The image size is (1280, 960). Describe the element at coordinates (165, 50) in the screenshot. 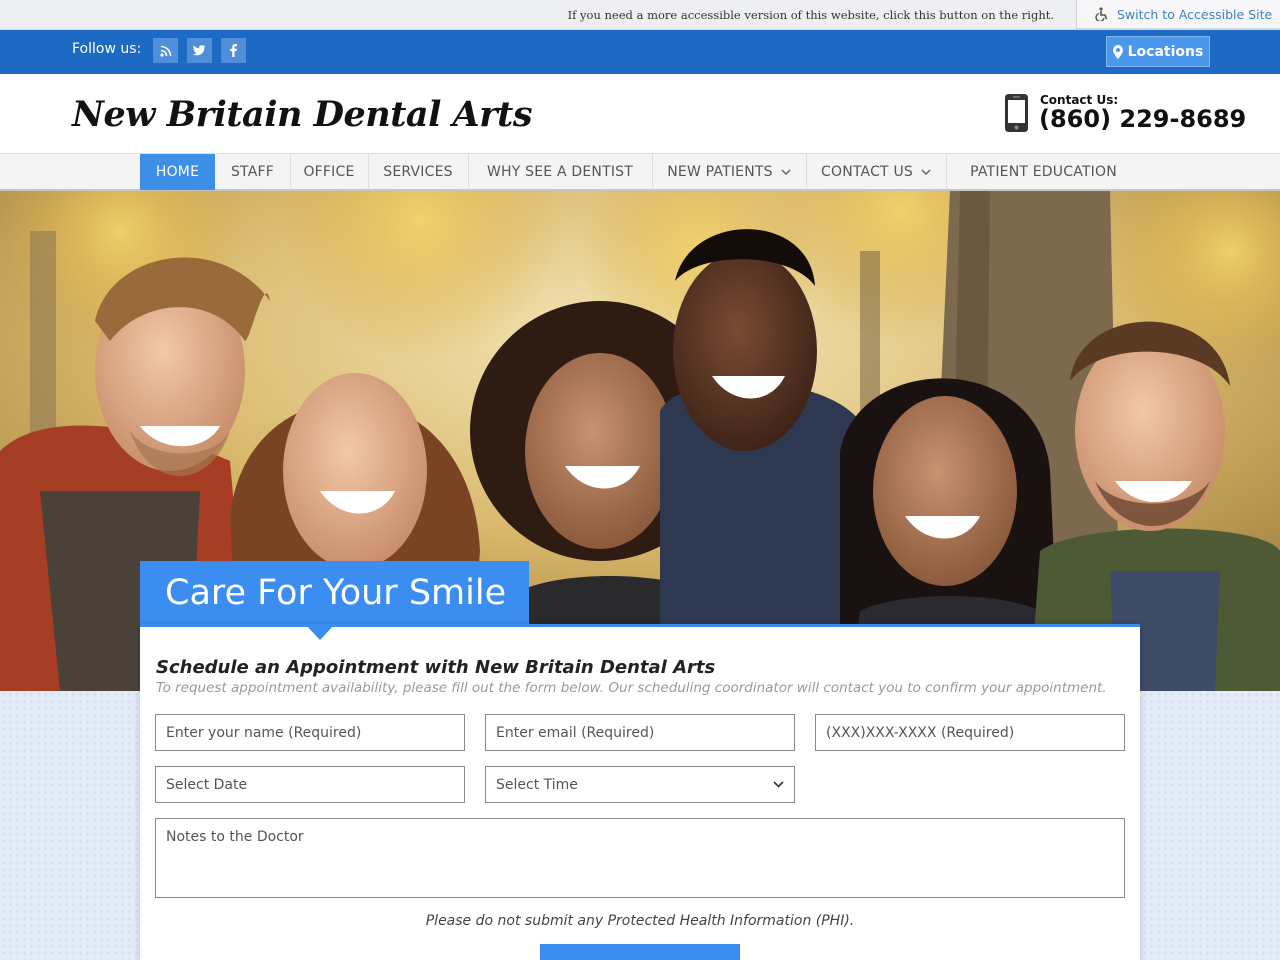

I see `rss-icon` at that location.